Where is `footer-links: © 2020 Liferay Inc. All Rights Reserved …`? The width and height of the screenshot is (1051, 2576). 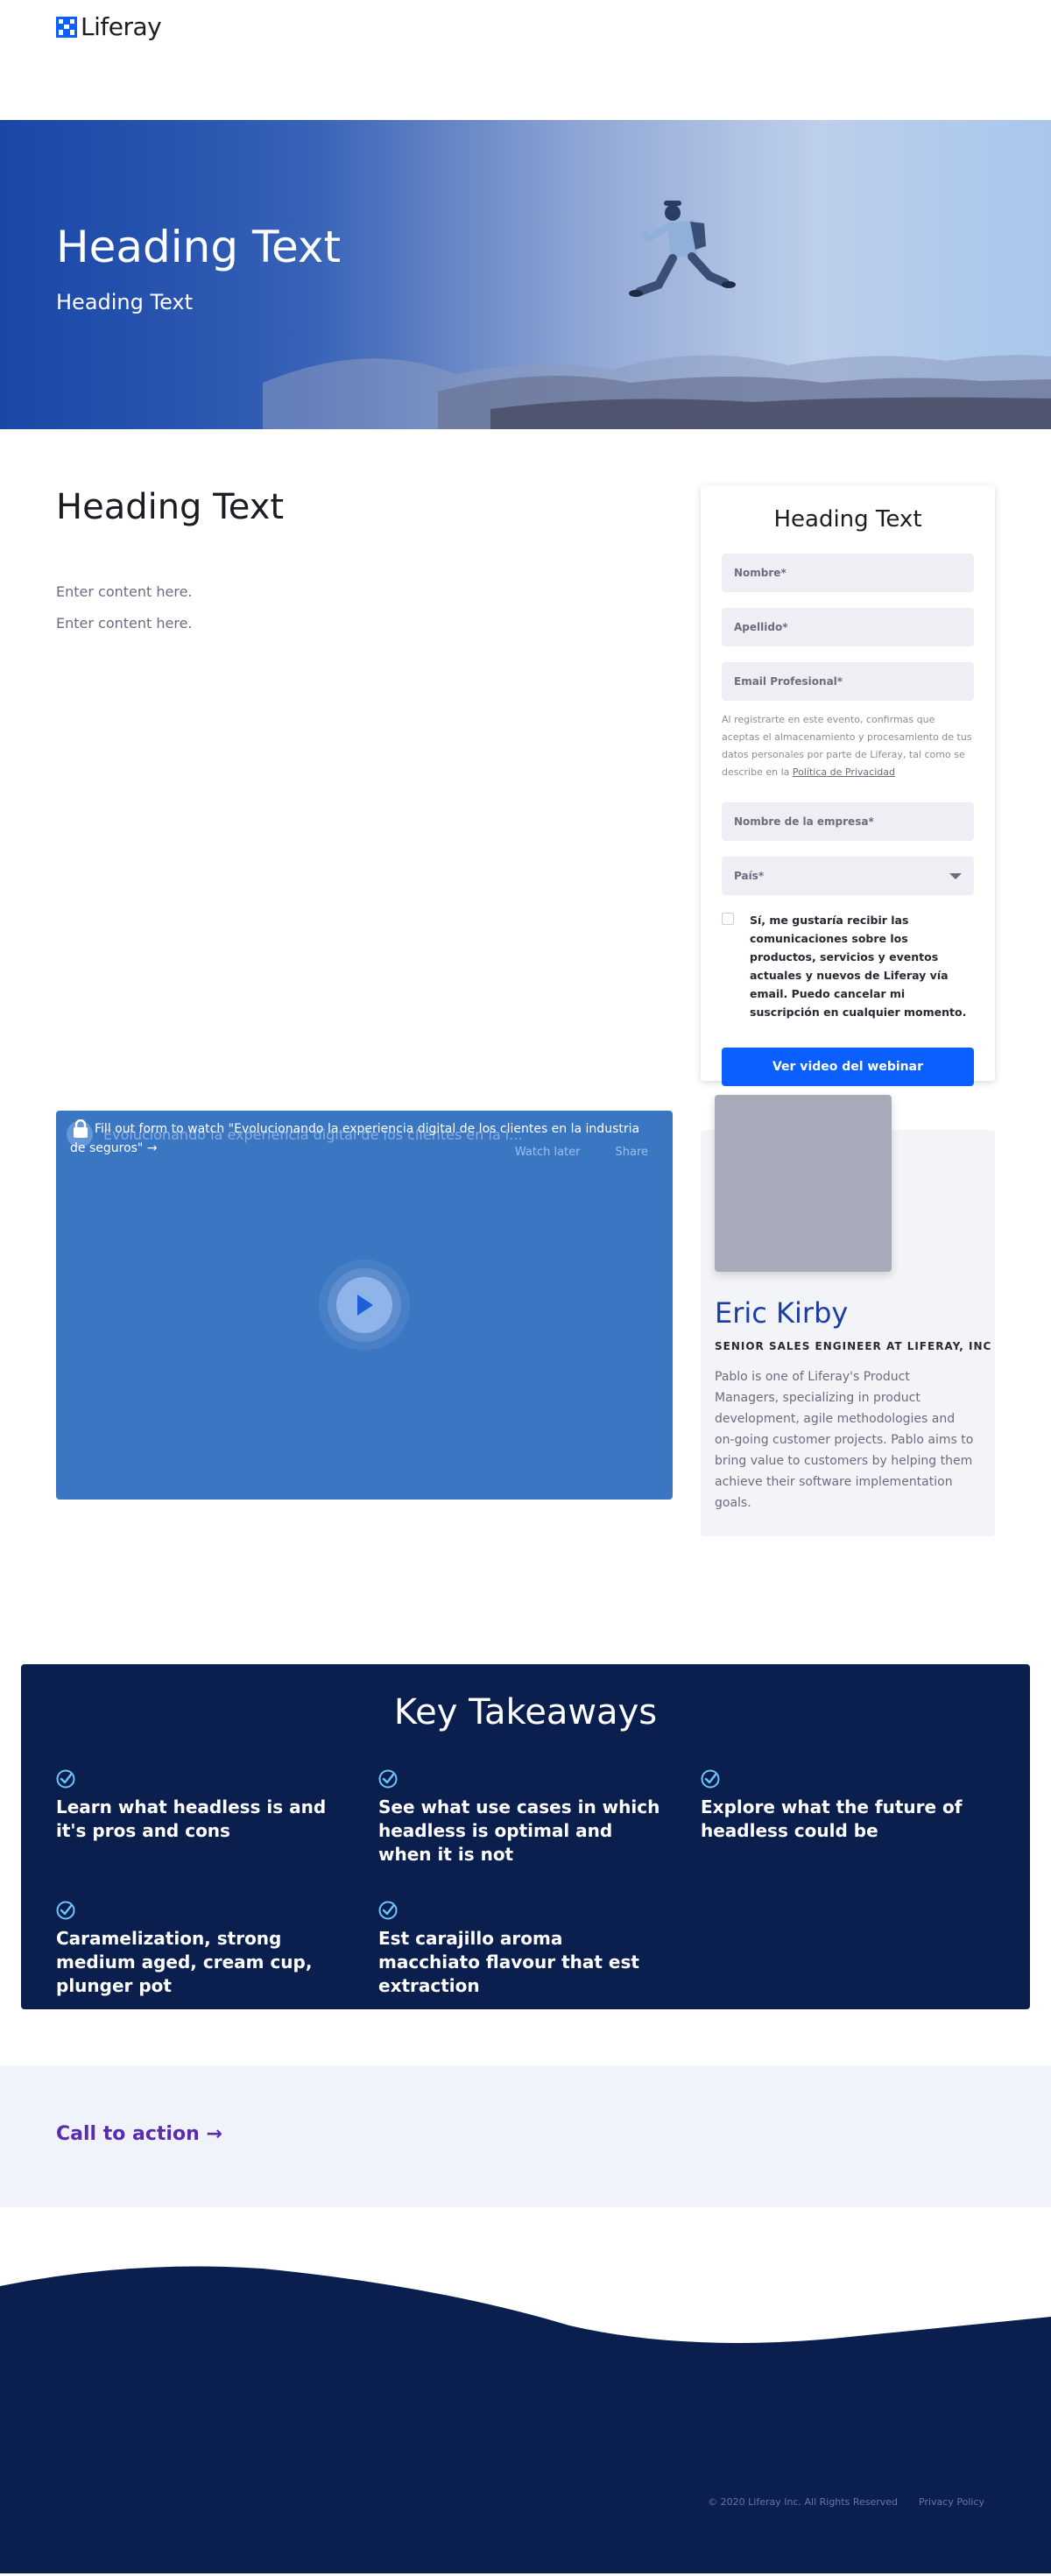 footer-links: © 2020 Liferay Inc. All Rights Reserved … is located at coordinates (846, 2502).